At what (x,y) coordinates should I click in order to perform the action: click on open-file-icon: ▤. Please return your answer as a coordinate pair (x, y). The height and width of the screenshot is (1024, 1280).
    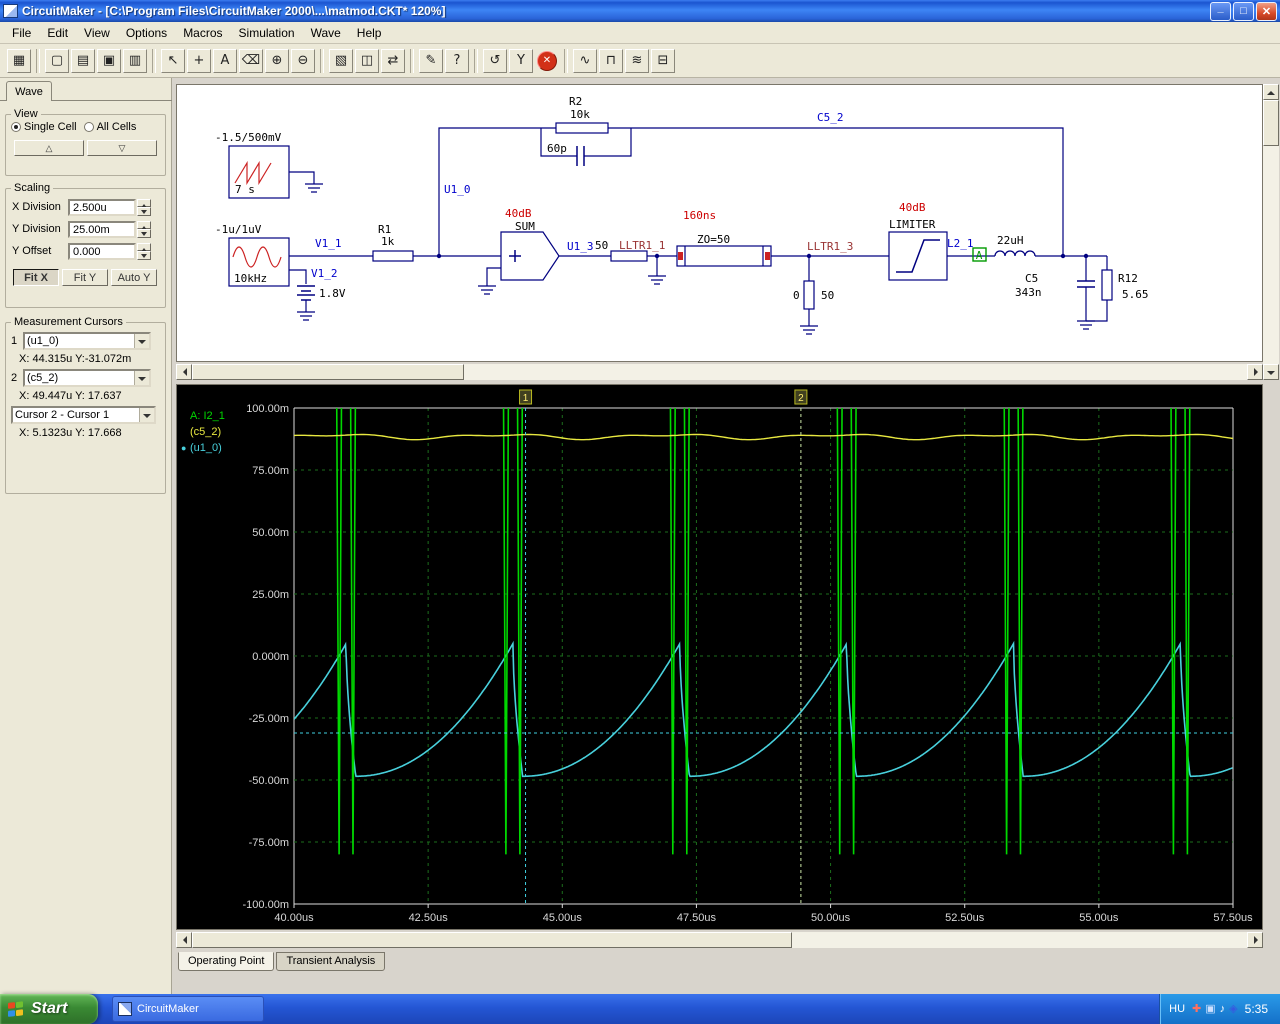
    Looking at the image, I should click on (83, 60).